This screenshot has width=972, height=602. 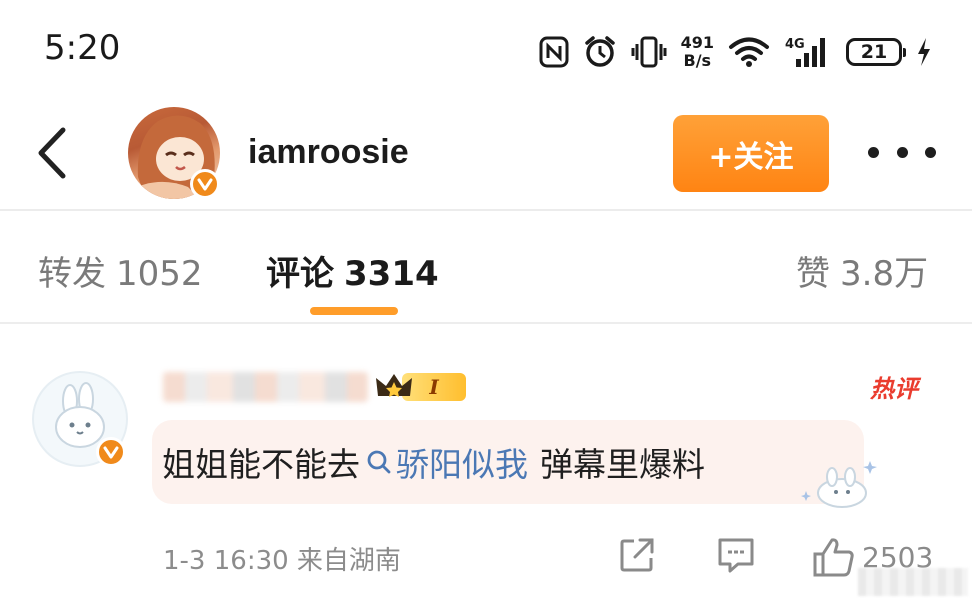 What do you see at coordinates (924, 52) in the screenshot?
I see `charging-icon` at bounding box center [924, 52].